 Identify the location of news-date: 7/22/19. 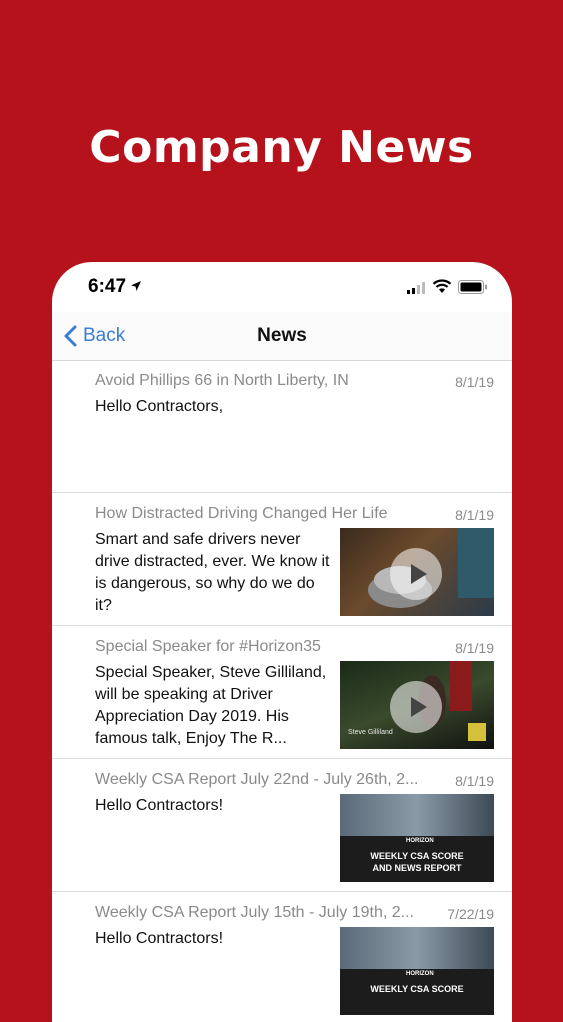
(470, 914).